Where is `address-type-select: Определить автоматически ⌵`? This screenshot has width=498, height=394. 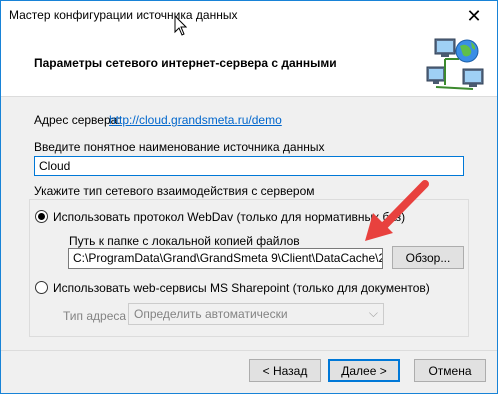
address-type-select: Определить автоматически ⌵ is located at coordinates (256, 314).